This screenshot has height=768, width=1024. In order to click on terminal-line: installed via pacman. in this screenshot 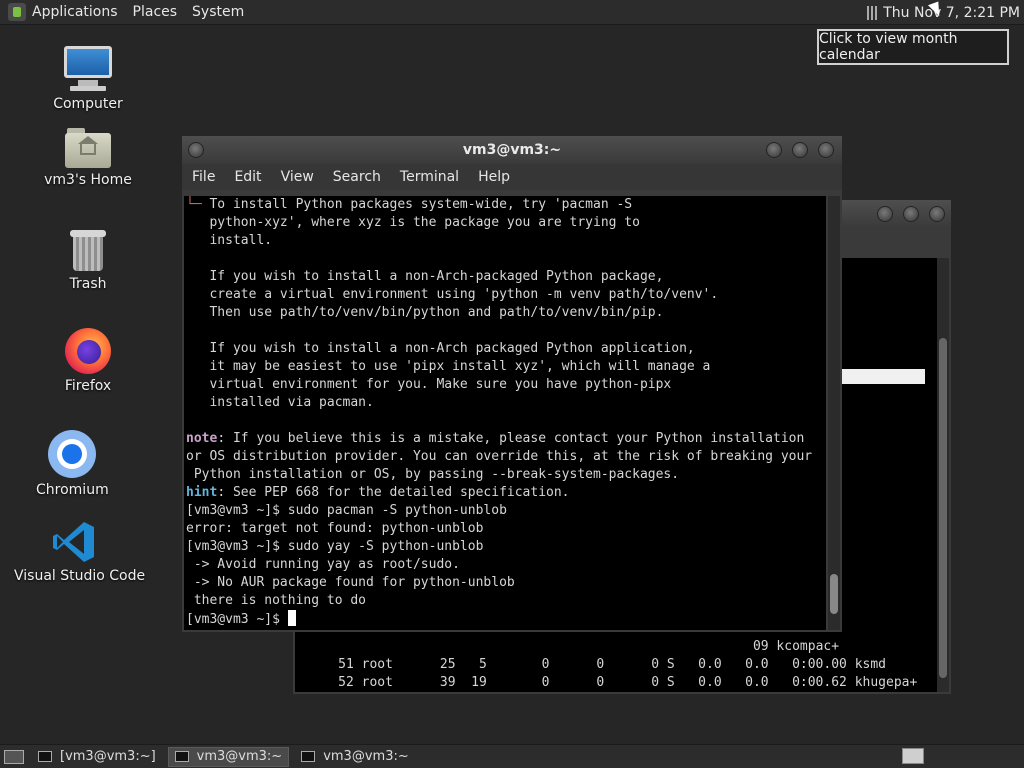, I will do `click(280, 402)`.